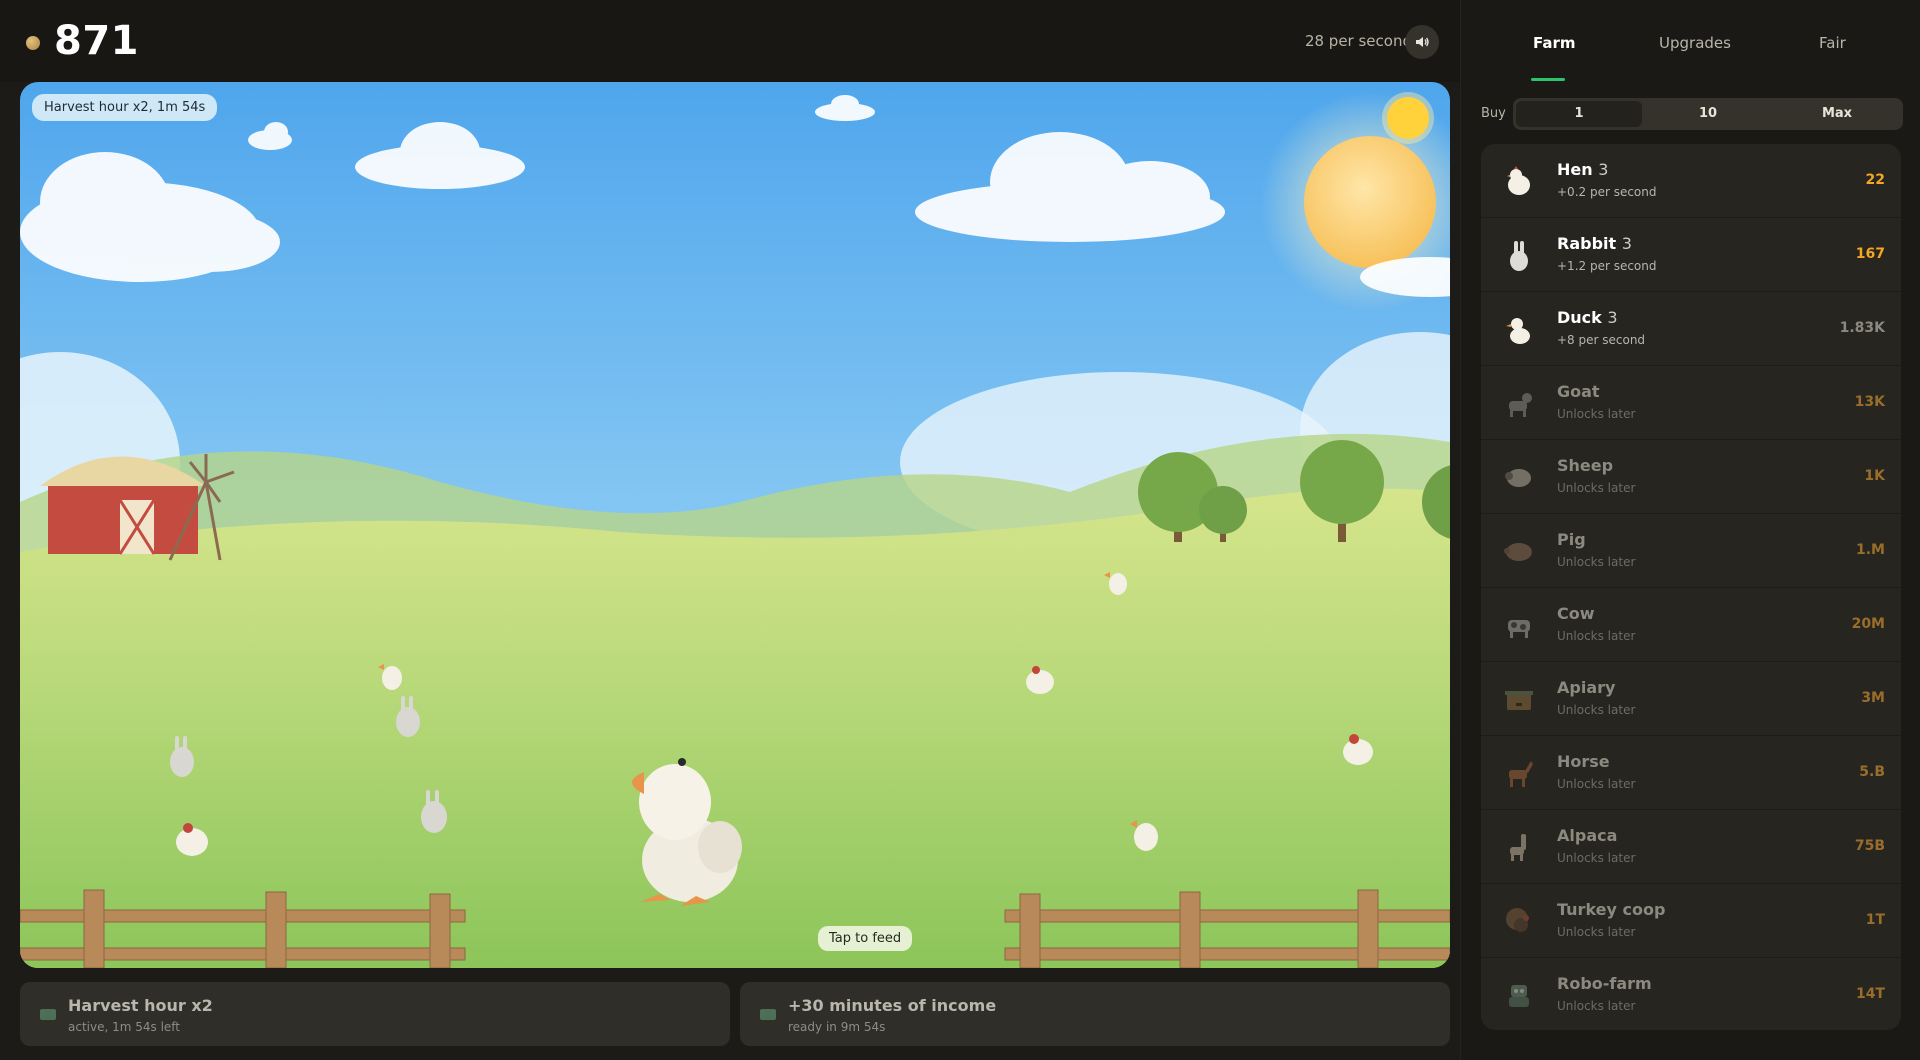  Describe the element at coordinates (1358, 41) in the screenshot. I see `income-rate: 28 per second` at that location.